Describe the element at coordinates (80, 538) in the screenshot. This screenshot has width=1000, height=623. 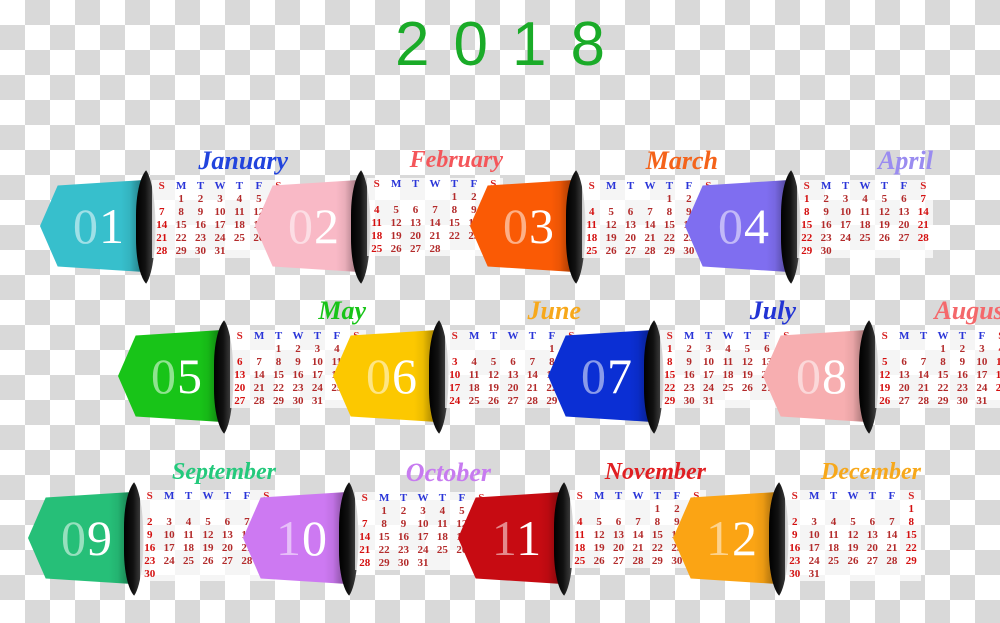
I see `month-number-badge: 09` at that location.